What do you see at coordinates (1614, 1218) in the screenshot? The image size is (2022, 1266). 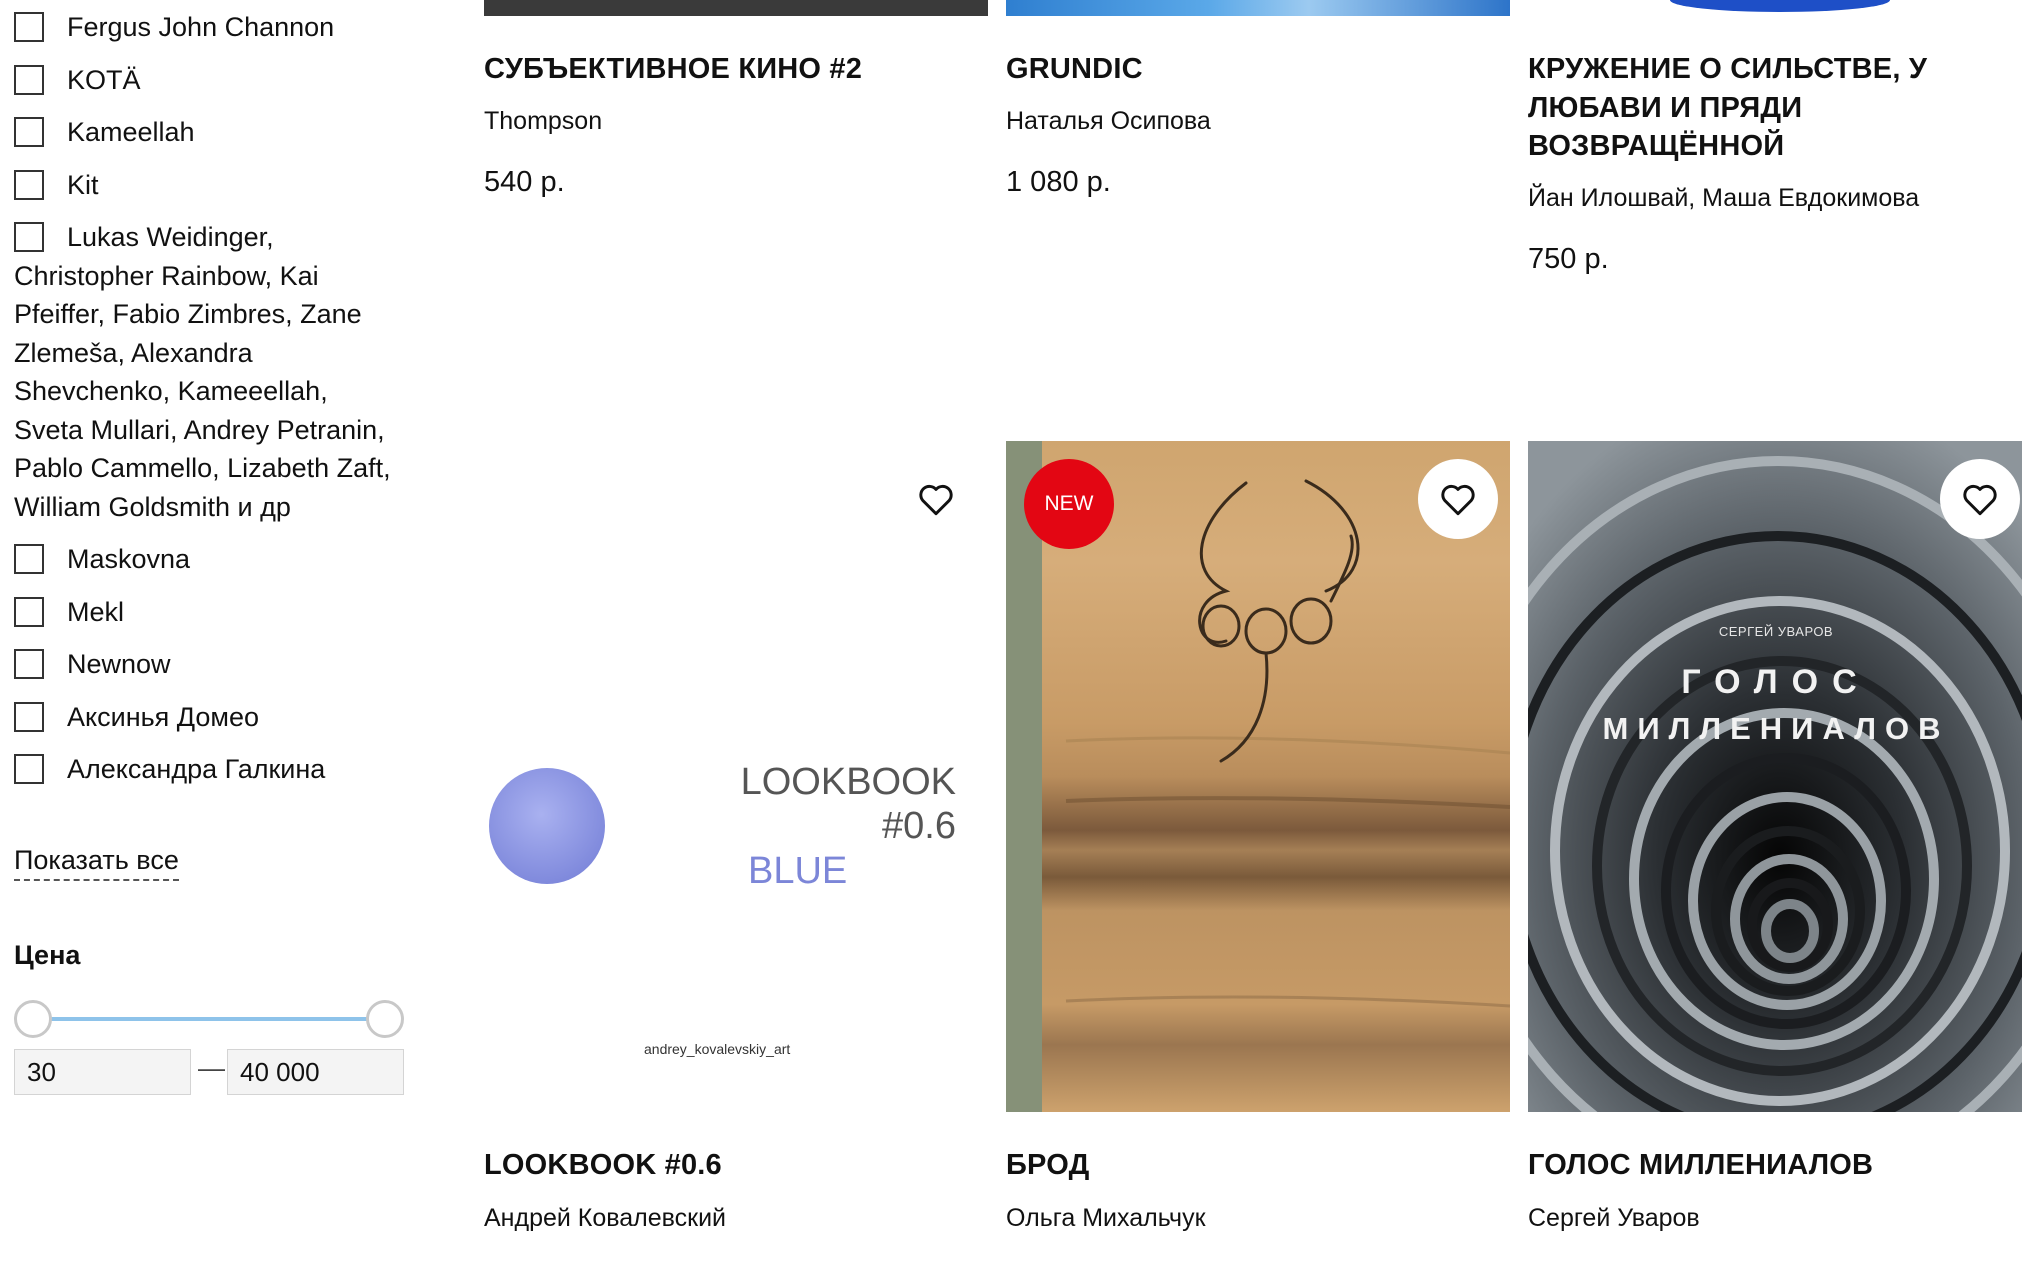 I see `product-author: Сергей Уваров` at bounding box center [1614, 1218].